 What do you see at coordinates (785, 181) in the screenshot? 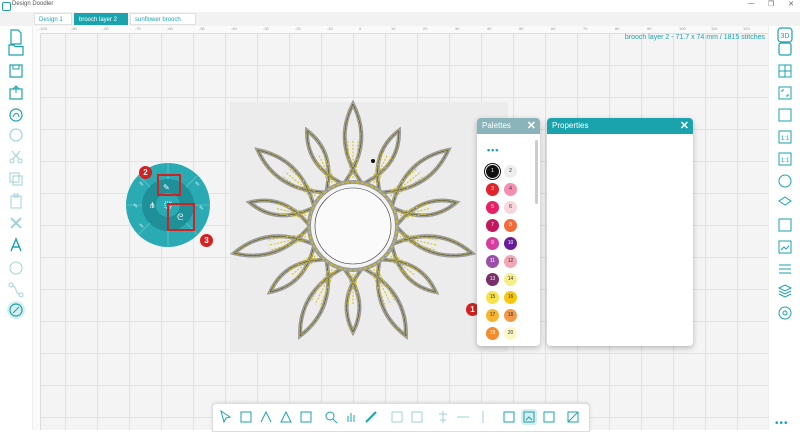
I see `help-icon` at bounding box center [785, 181].